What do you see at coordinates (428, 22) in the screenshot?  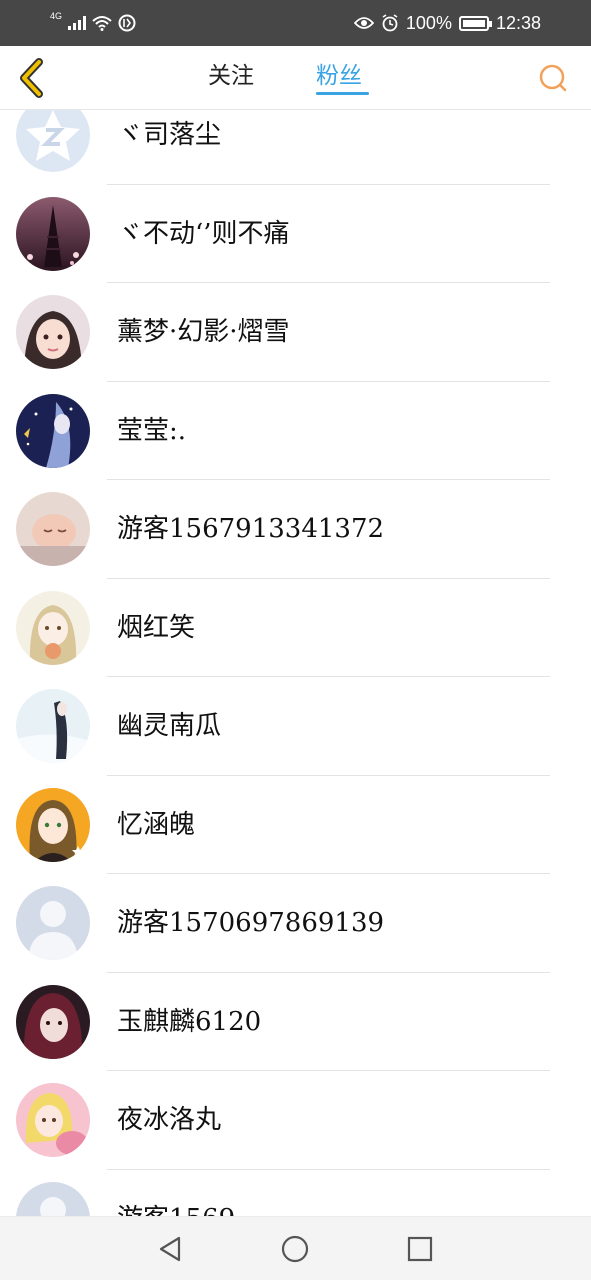 I see `battery-percent: 100%` at bounding box center [428, 22].